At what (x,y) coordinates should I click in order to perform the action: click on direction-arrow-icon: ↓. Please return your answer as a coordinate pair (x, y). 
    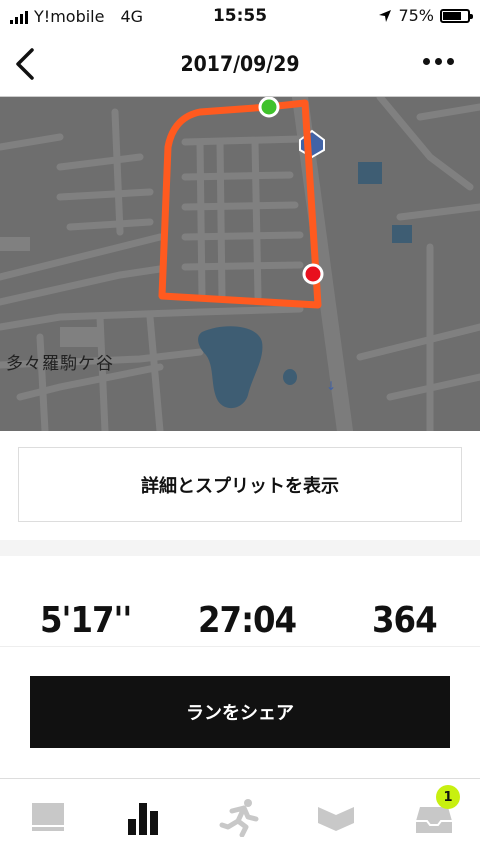
    Looking at the image, I should click on (331, 386).